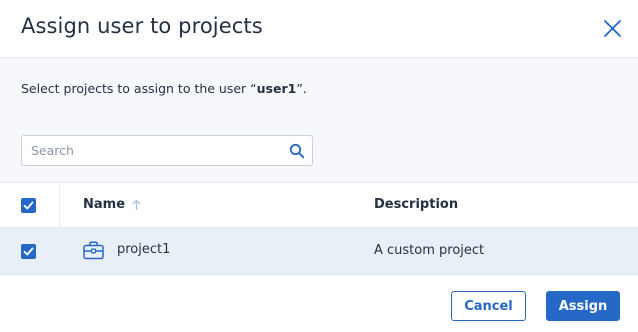  What do you see at coordinates (301, 88) in the screenshot?
I see `intro-suffix: ”.` at bounding box center [301, 88].